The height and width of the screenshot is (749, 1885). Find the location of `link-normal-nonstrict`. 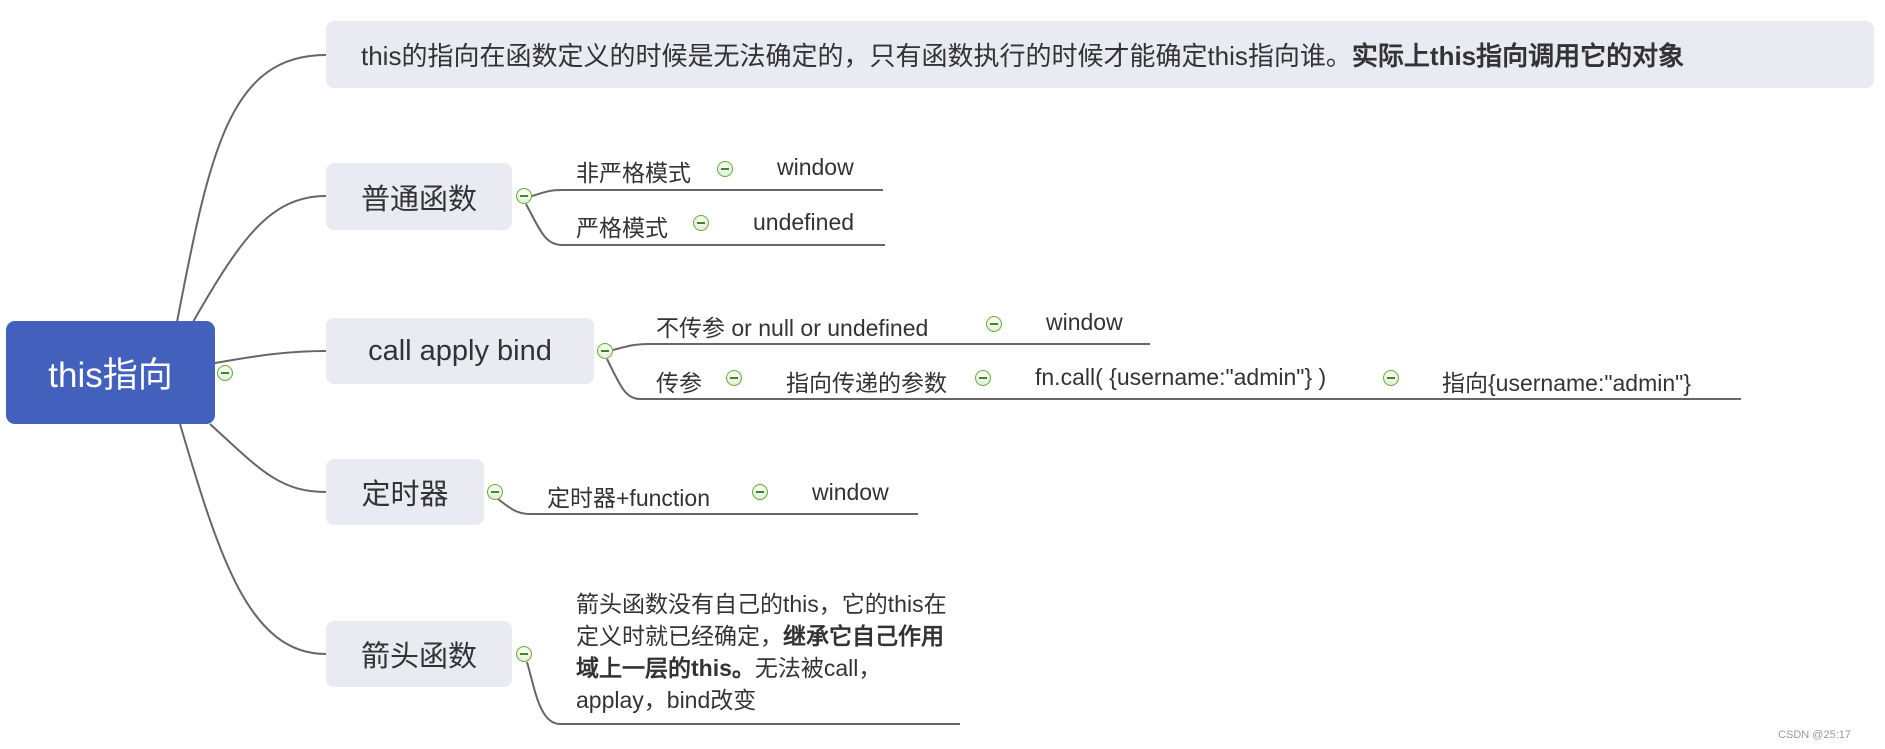

link-normal-nonstrict is located at coordinates (707, 193).